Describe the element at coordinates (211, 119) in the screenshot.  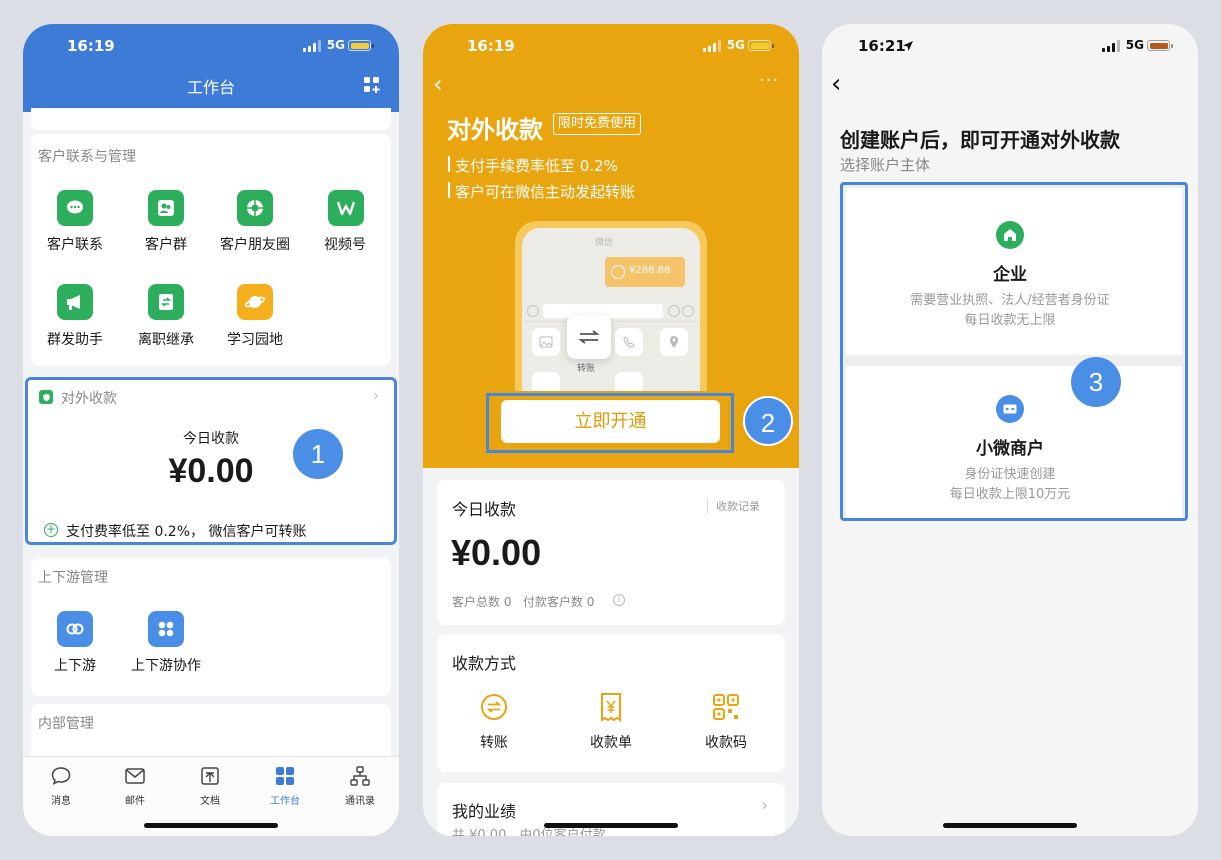
I see `top-card-remnant` at that location.